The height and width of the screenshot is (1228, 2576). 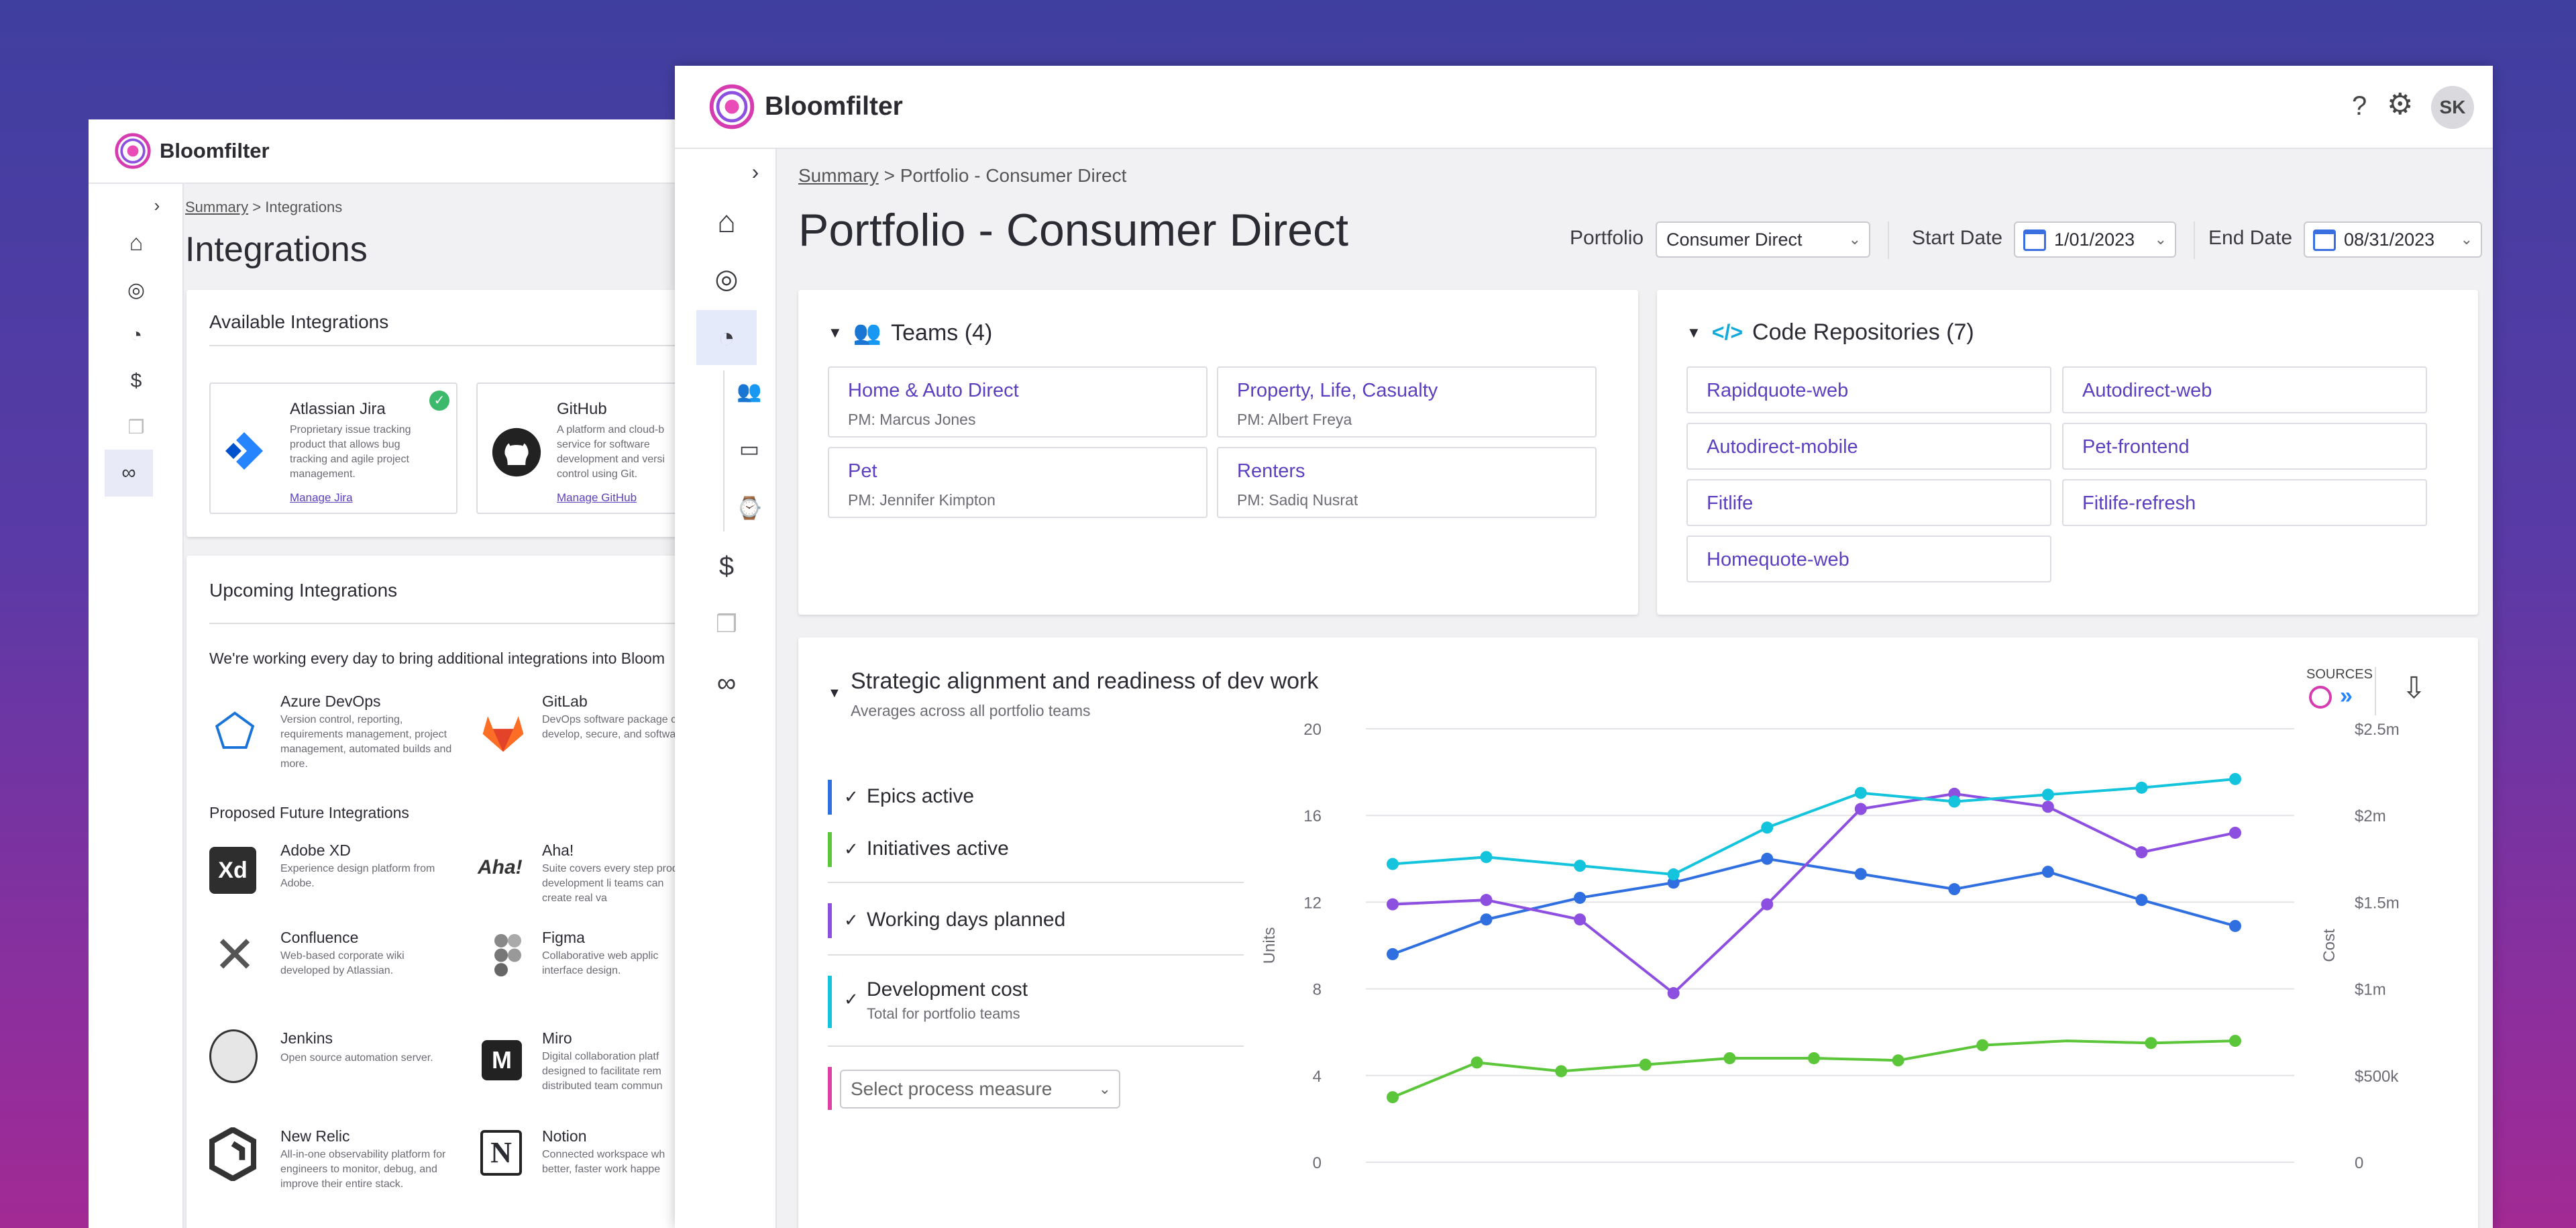 What do you see at coordinates (1868, 389) in the screenshot?
I see `repo-rapidquote-web: Rapidquote-web` at bounding box center [1868, 389].